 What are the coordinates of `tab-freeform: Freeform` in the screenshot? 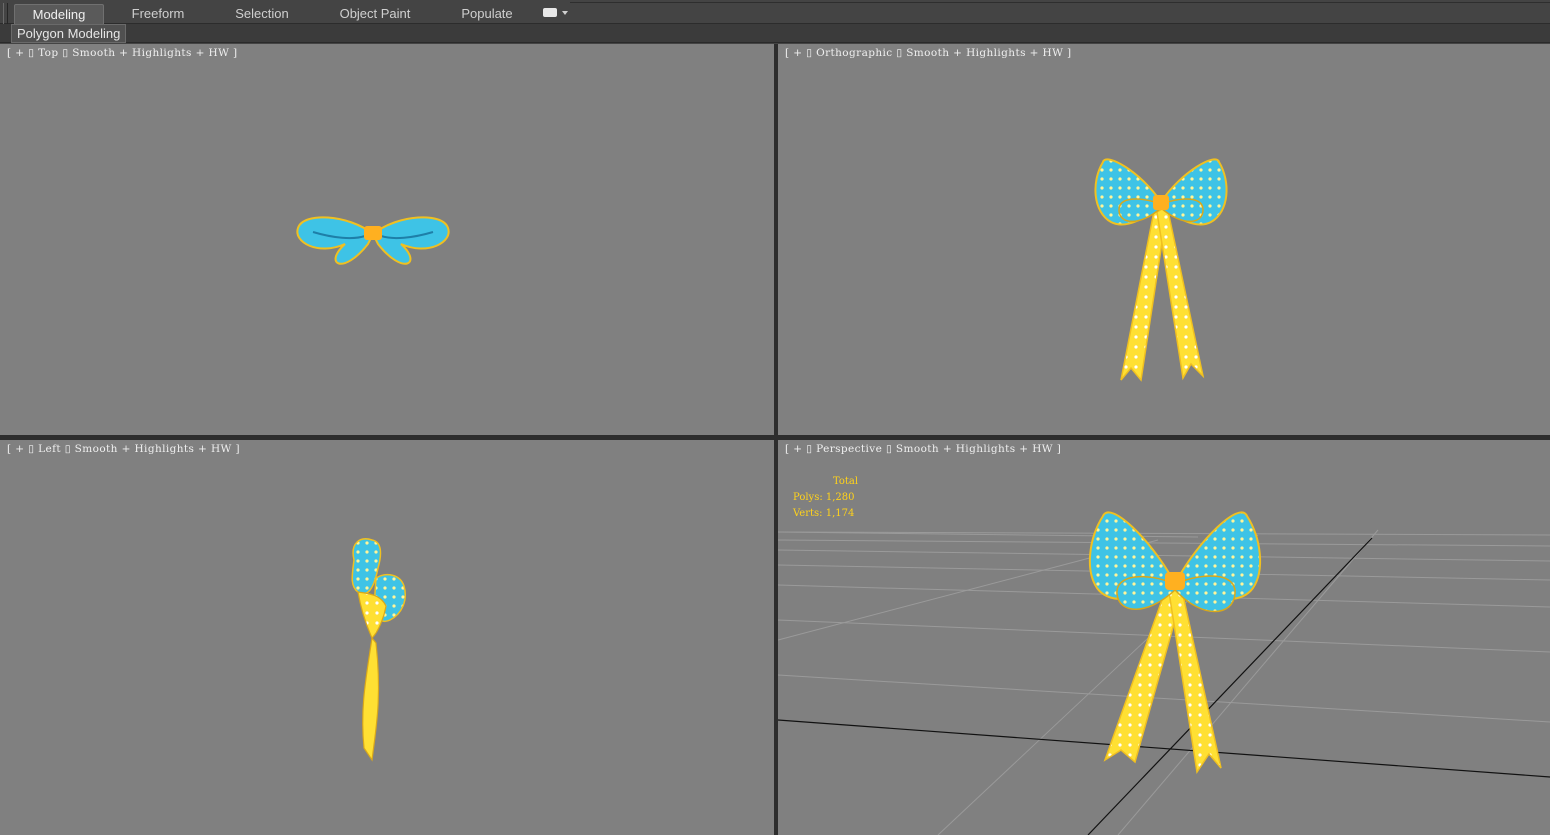 It's located at (158, 13).